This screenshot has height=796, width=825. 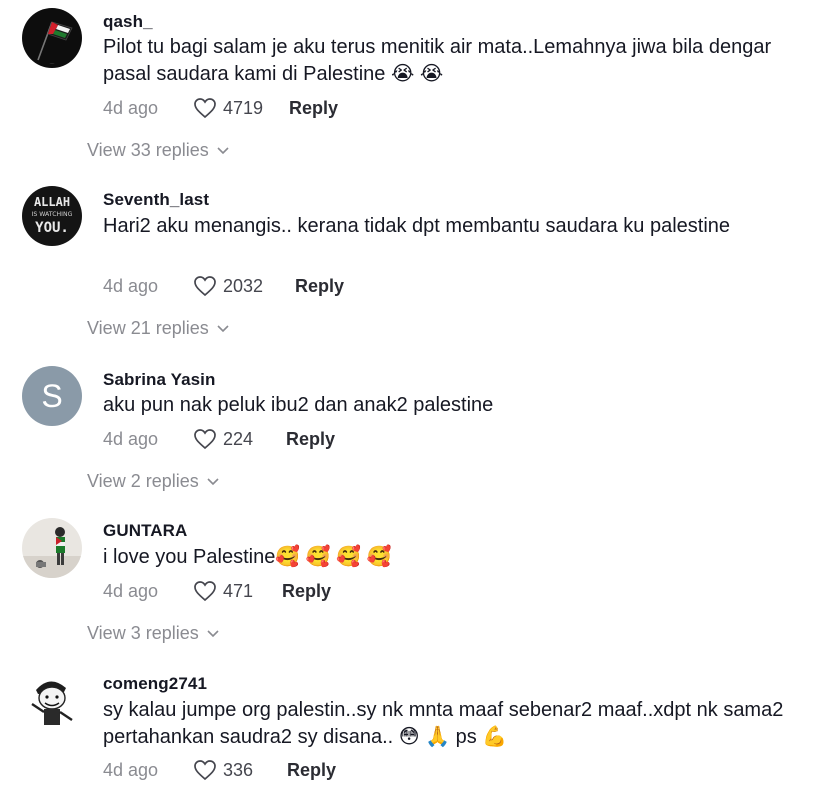 What do you see at coordinates (145, 531) in the screenshot?
I see `comment-username: GUNTARA` at bounding box center [145, 531].